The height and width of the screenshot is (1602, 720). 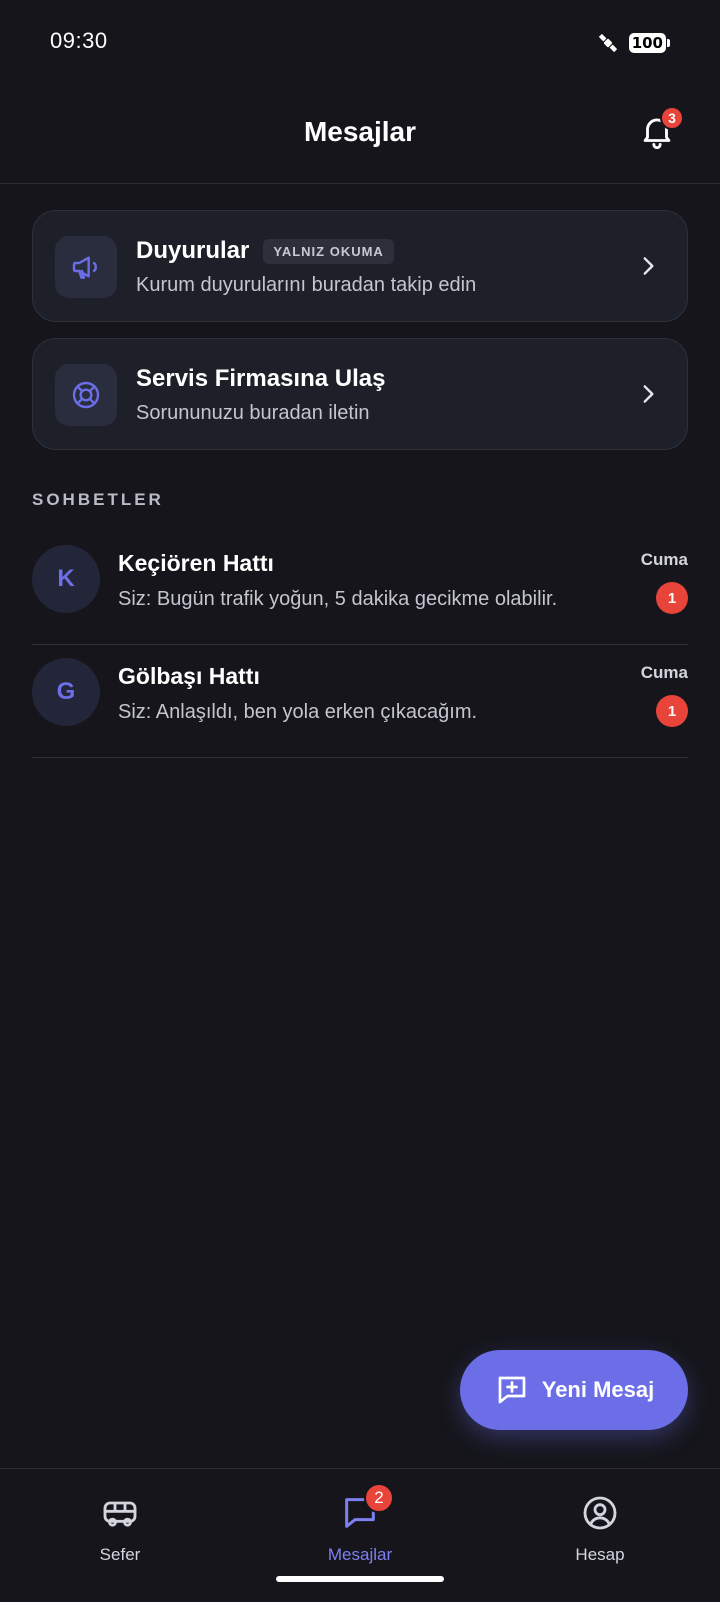 I want to click on tab-mesajlar: 2 Mesajlar, so click(x=360, y=1524).